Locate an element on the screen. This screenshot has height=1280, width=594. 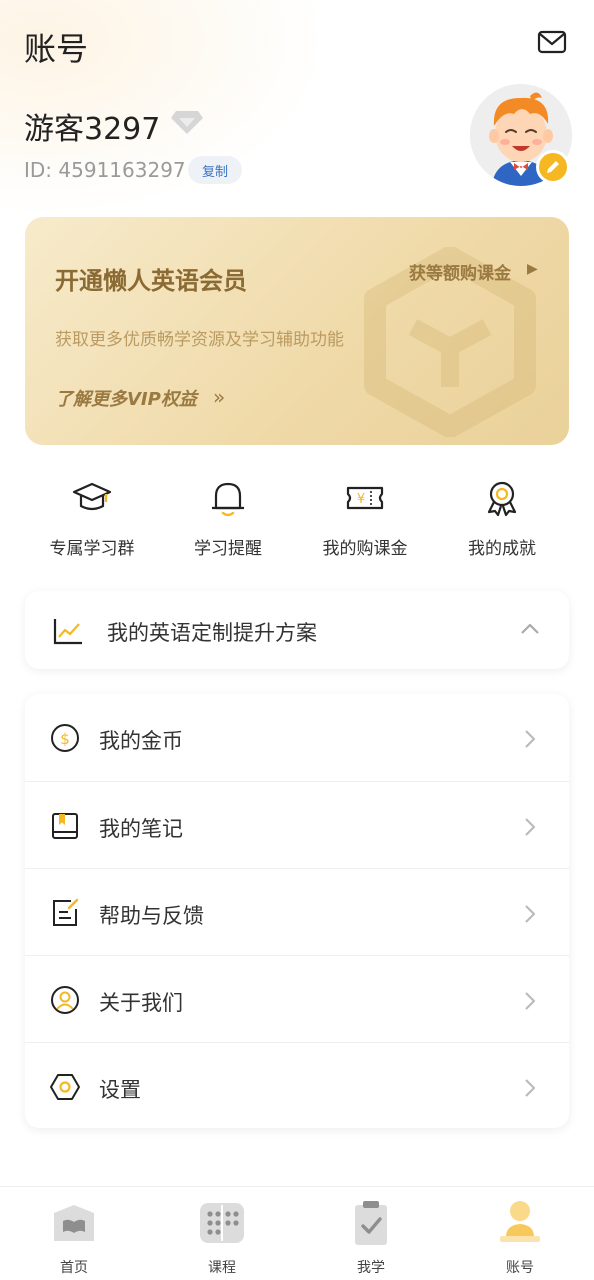
user-id: ID: 4591163297 is located at coordinates (105, 170).